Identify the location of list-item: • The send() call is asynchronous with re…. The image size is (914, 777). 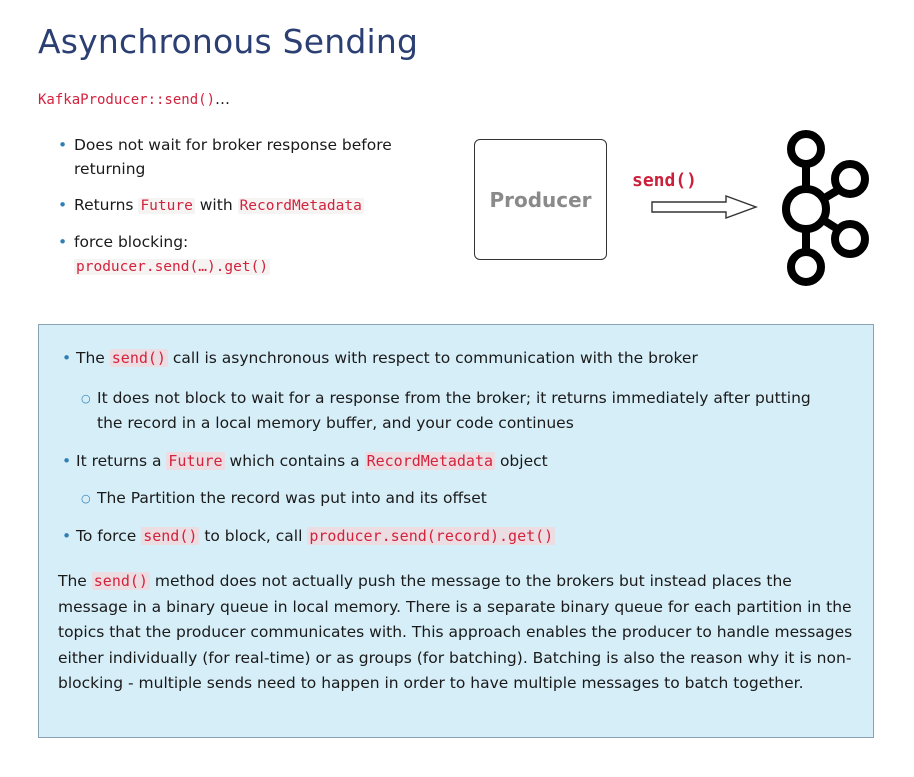
(459, 358).